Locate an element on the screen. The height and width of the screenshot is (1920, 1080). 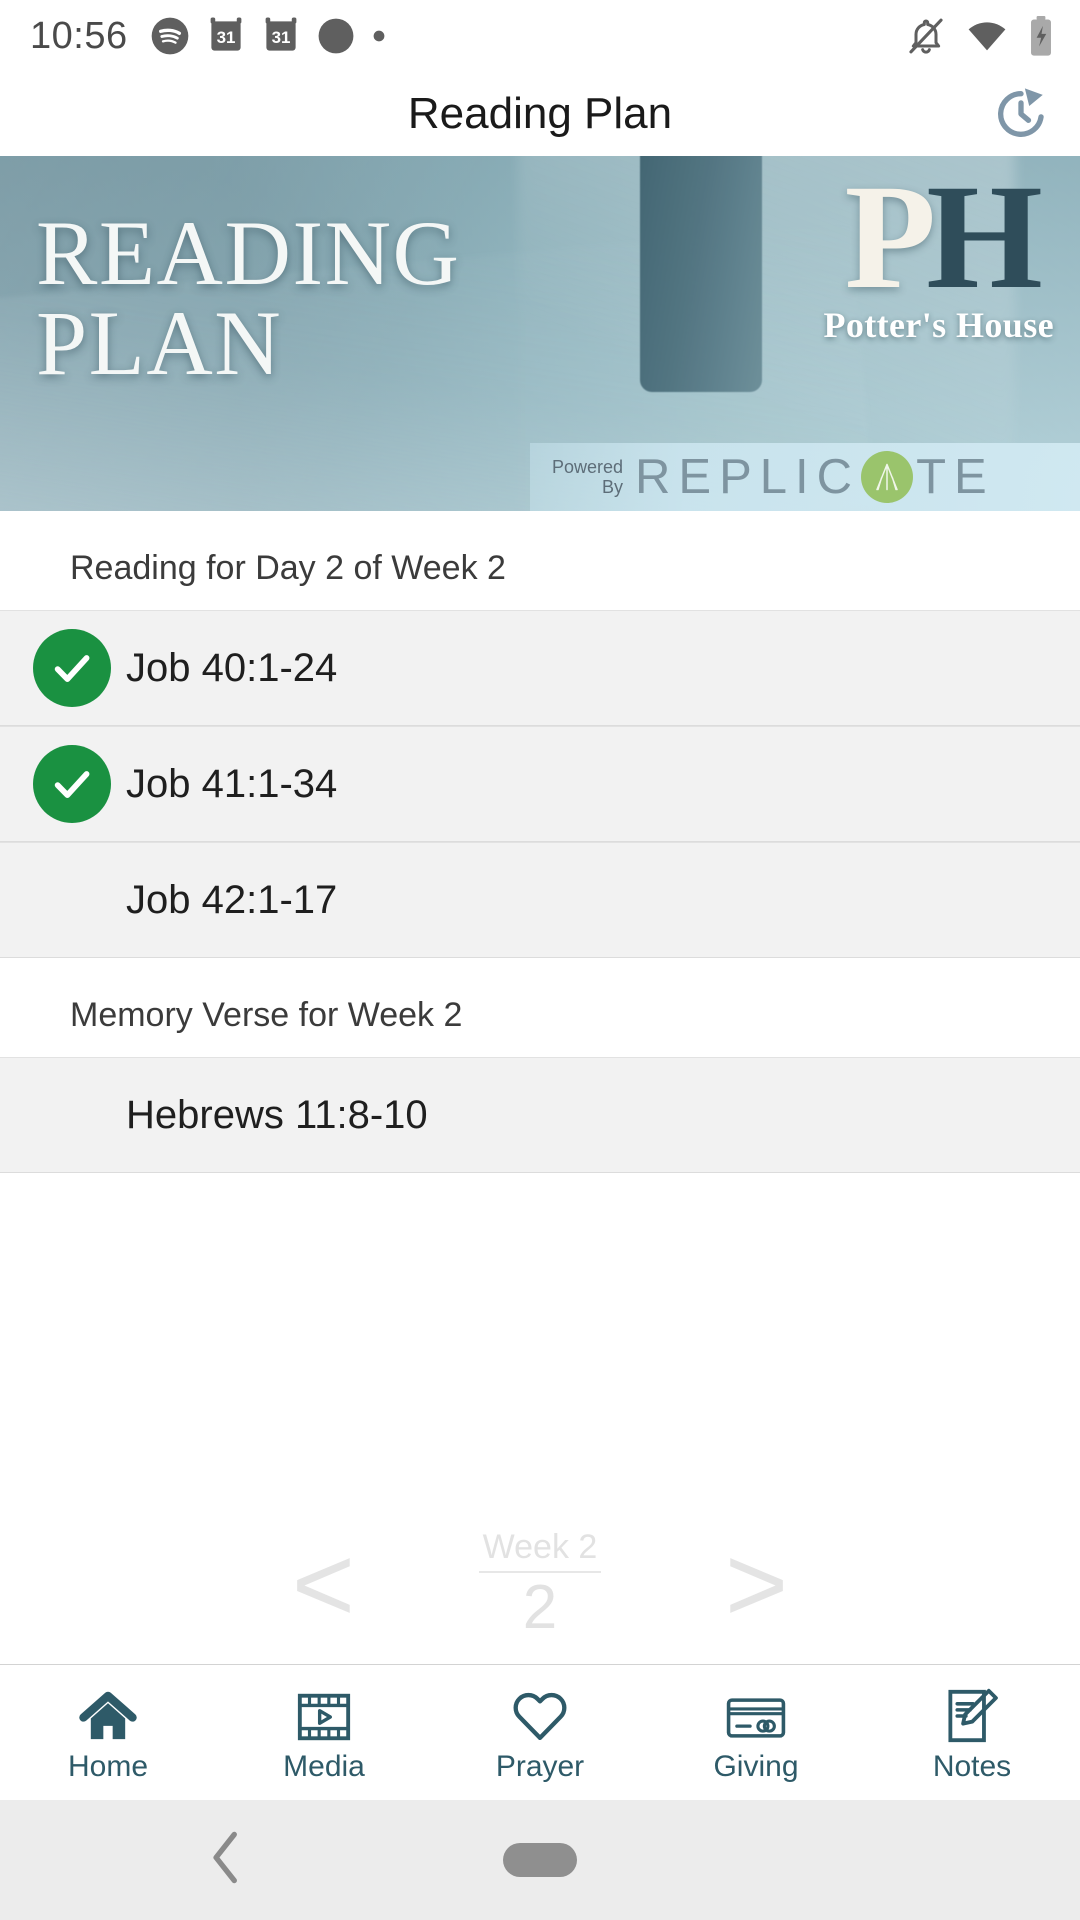
status-notification-icons: 31 31 is located at coordinates (268, 36).